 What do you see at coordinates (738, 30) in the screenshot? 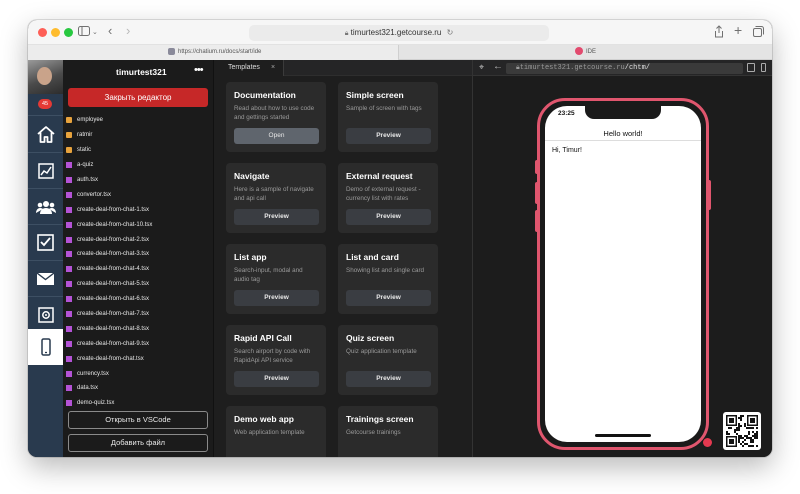
I see `new-tab-icon: +` at bounding box center [738, 30].